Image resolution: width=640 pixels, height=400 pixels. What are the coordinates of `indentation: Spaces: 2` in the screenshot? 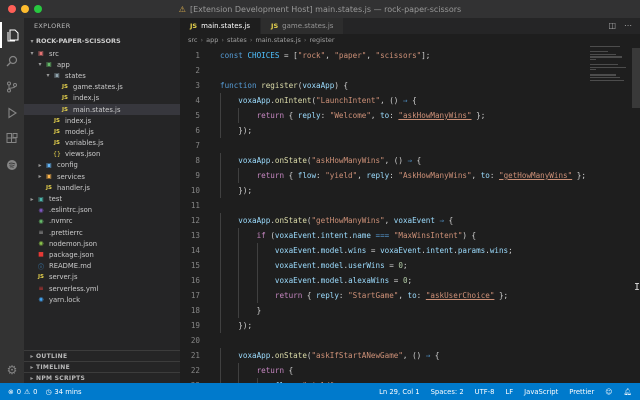 It's located at (447, 392).